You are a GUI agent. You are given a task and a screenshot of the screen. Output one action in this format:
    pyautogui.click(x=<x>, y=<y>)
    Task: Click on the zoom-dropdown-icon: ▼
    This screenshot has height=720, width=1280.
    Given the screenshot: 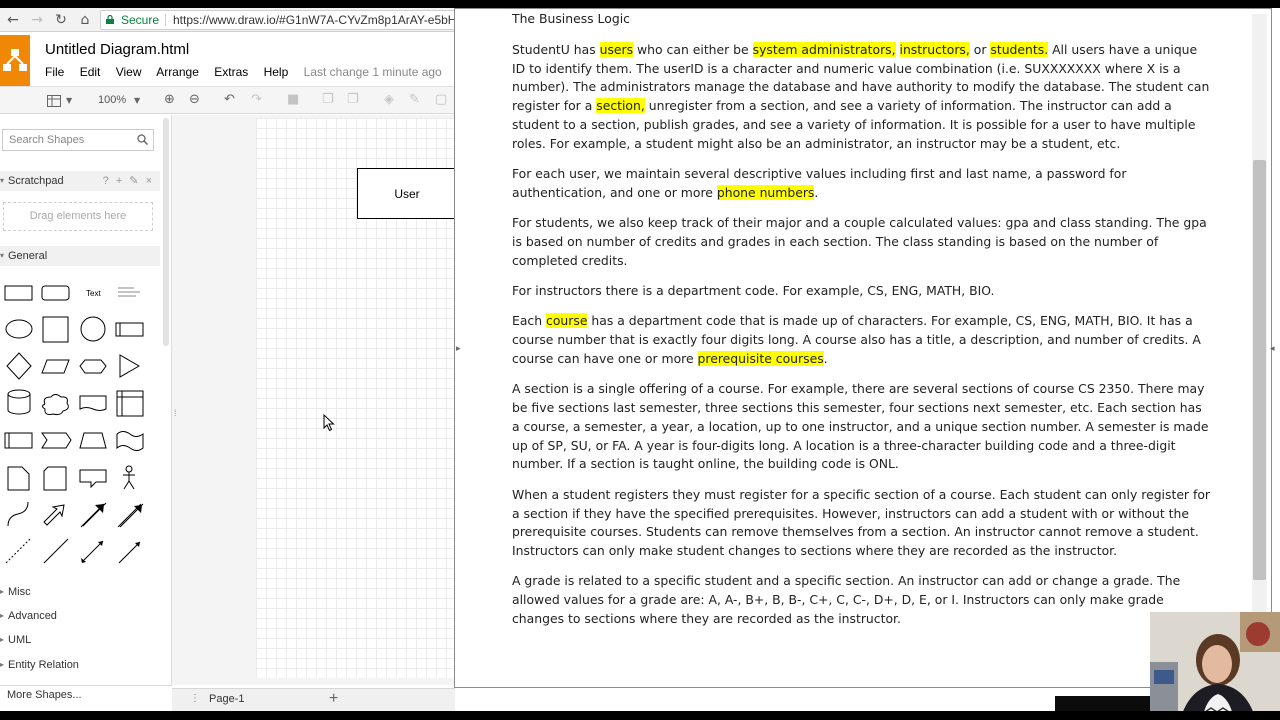 What is the action you would take?
    pyautogui.click(x=137, y=100)
    